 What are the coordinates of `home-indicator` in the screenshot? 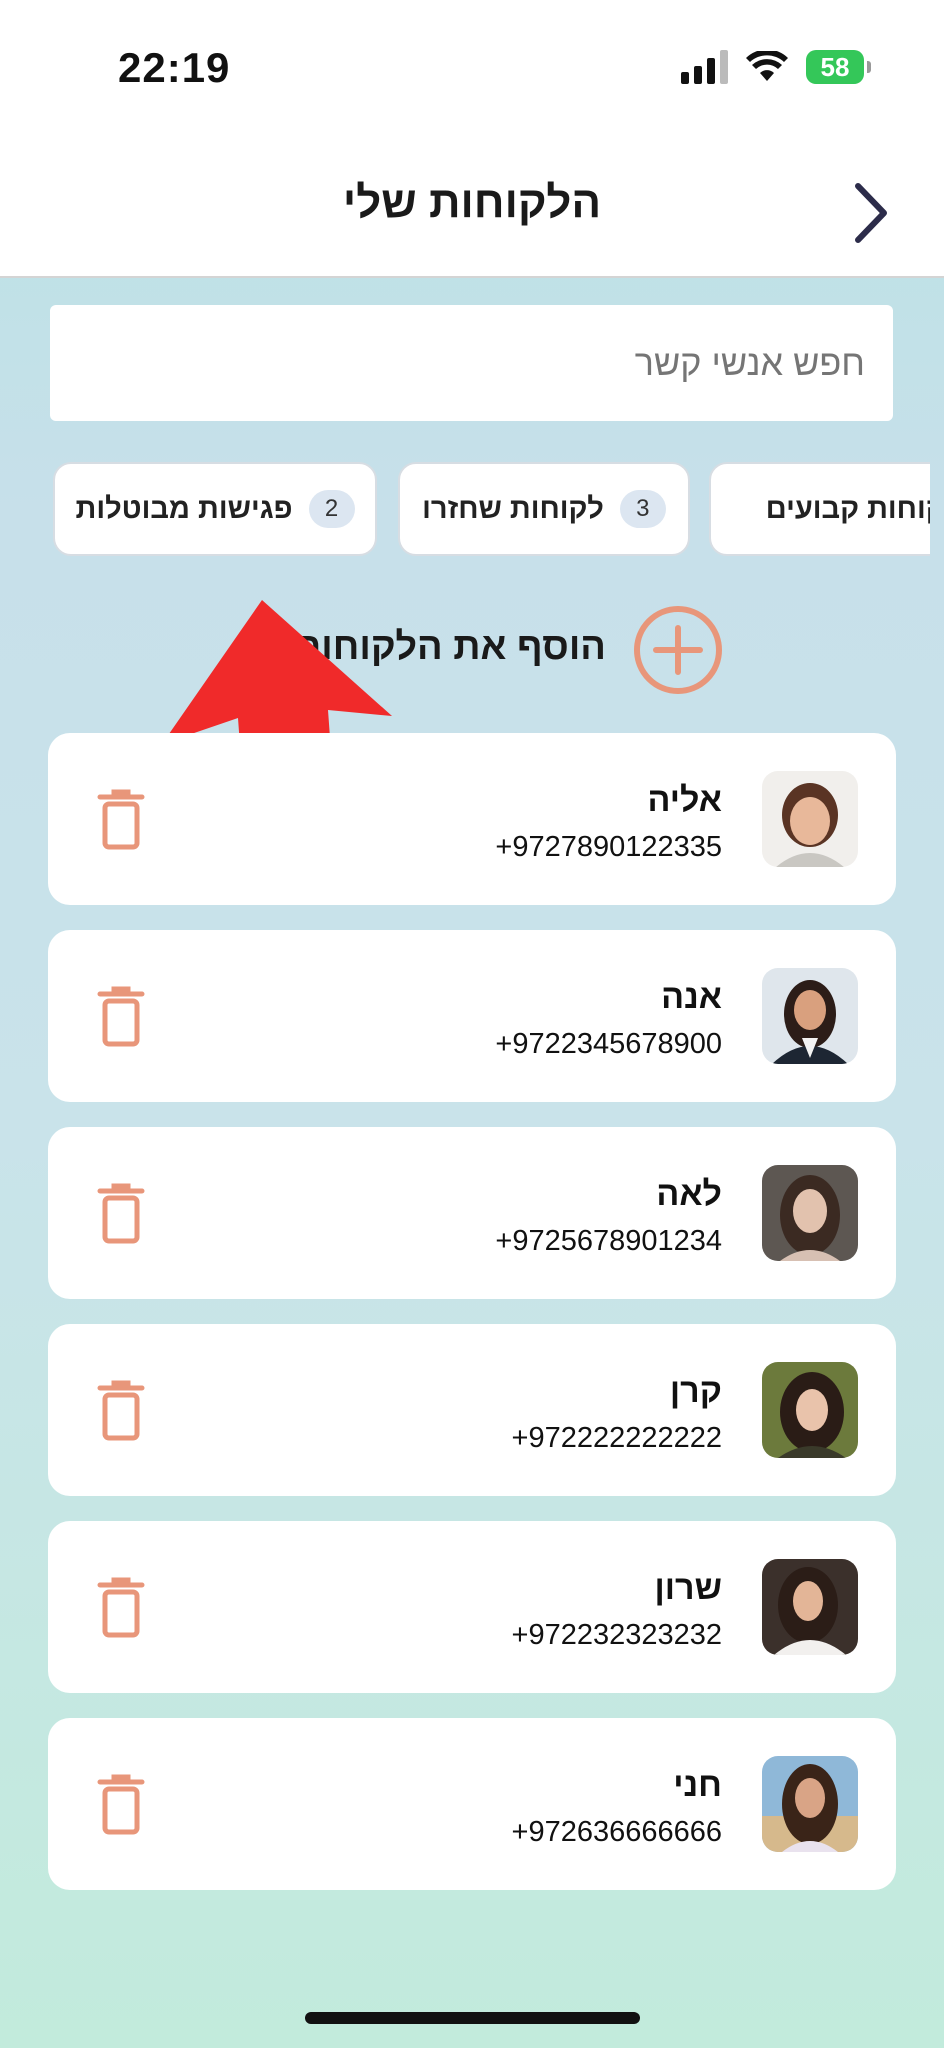 It's located at (472, 2018).